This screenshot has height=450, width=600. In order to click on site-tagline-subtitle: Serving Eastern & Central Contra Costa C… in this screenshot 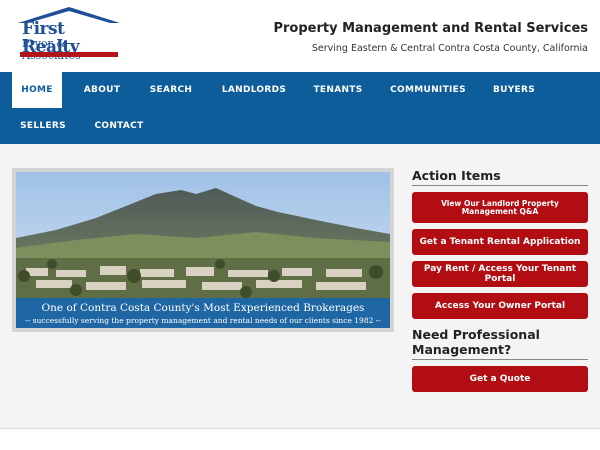, I will do `click(449, 48)`.